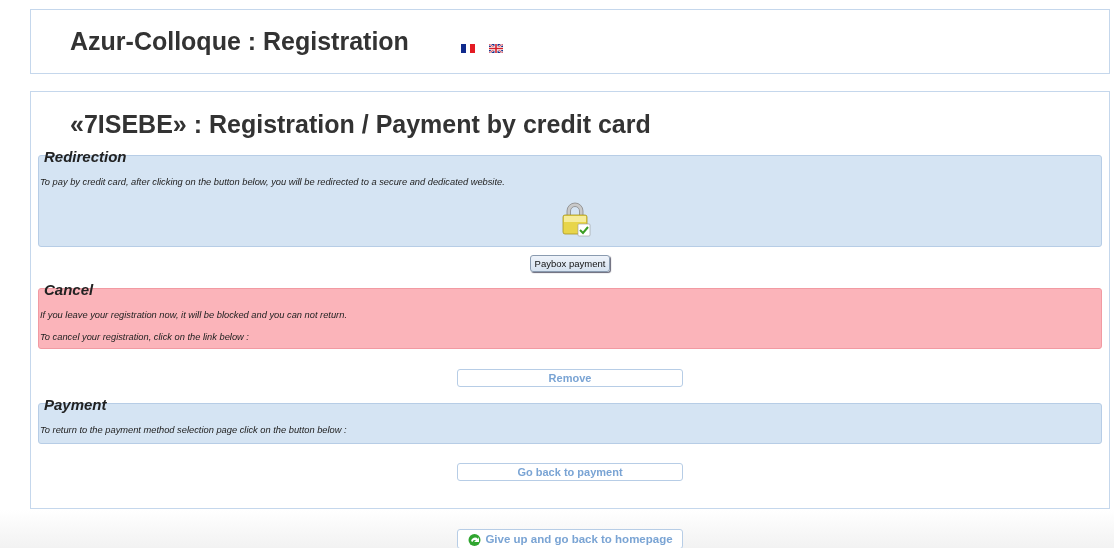 This screenshot has width=1114, height=548. I want to click on section-text: If you leave your registration now, it will be blocked and you can not return., so click(194, 315).